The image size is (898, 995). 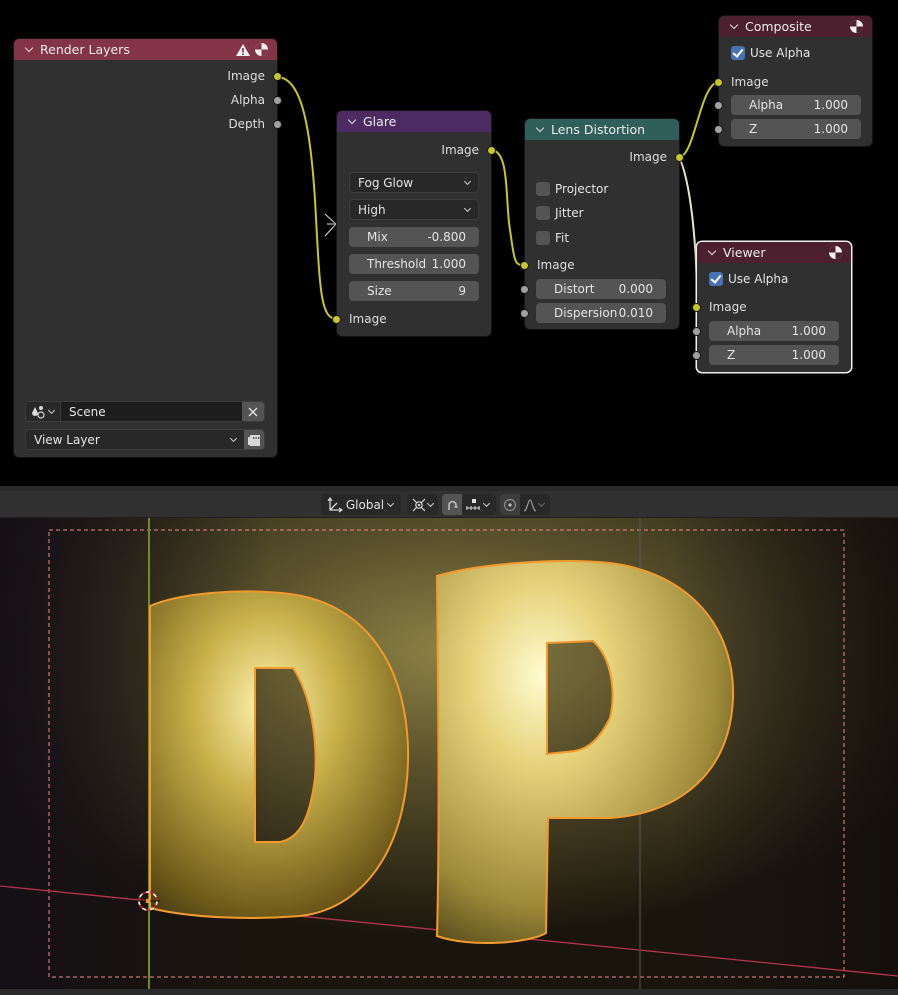 I want to click on viewer-node: Viewer Use Alpha Image Alpha 1.000 Z 1.000, so click(x=771, y=307).